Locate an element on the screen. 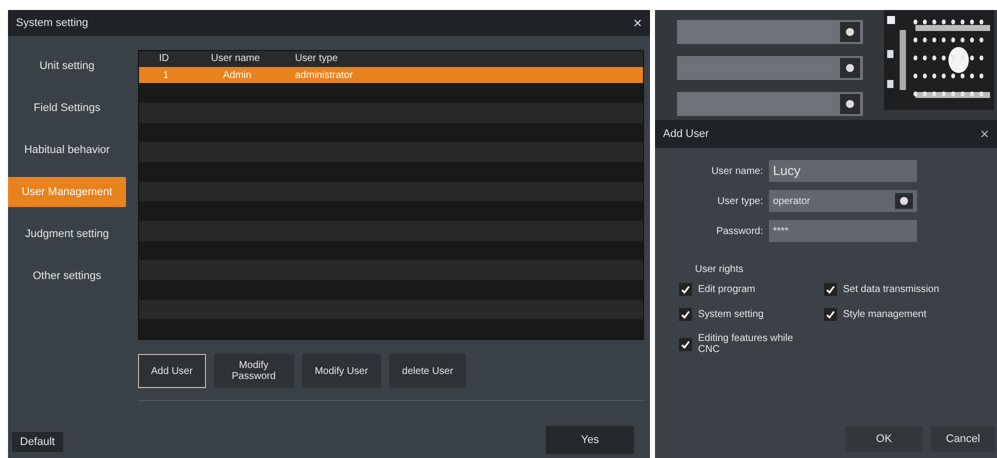  sidebar-item: Field Settings is located at coordinates (67, 108).